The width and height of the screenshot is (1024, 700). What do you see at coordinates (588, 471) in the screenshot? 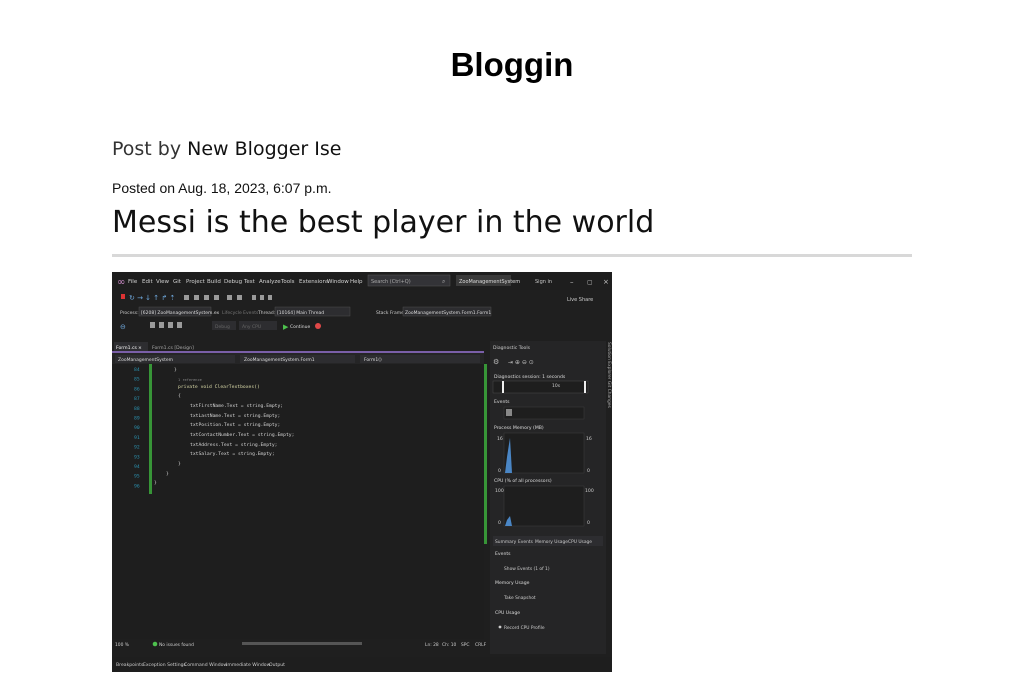
I see `memory-min-right: 0` at bounding box center [588, 471].